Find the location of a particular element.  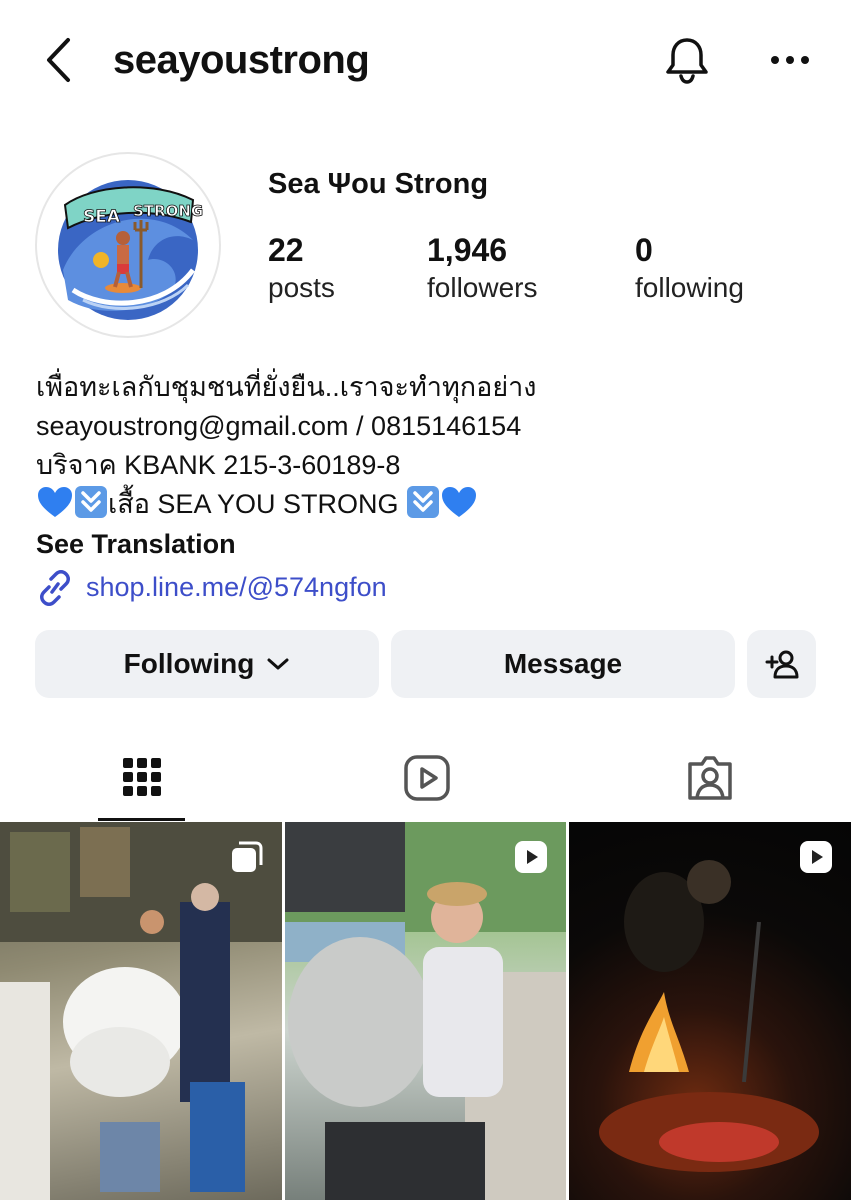

tab-posts-grid is located at coordinates (141, 778).